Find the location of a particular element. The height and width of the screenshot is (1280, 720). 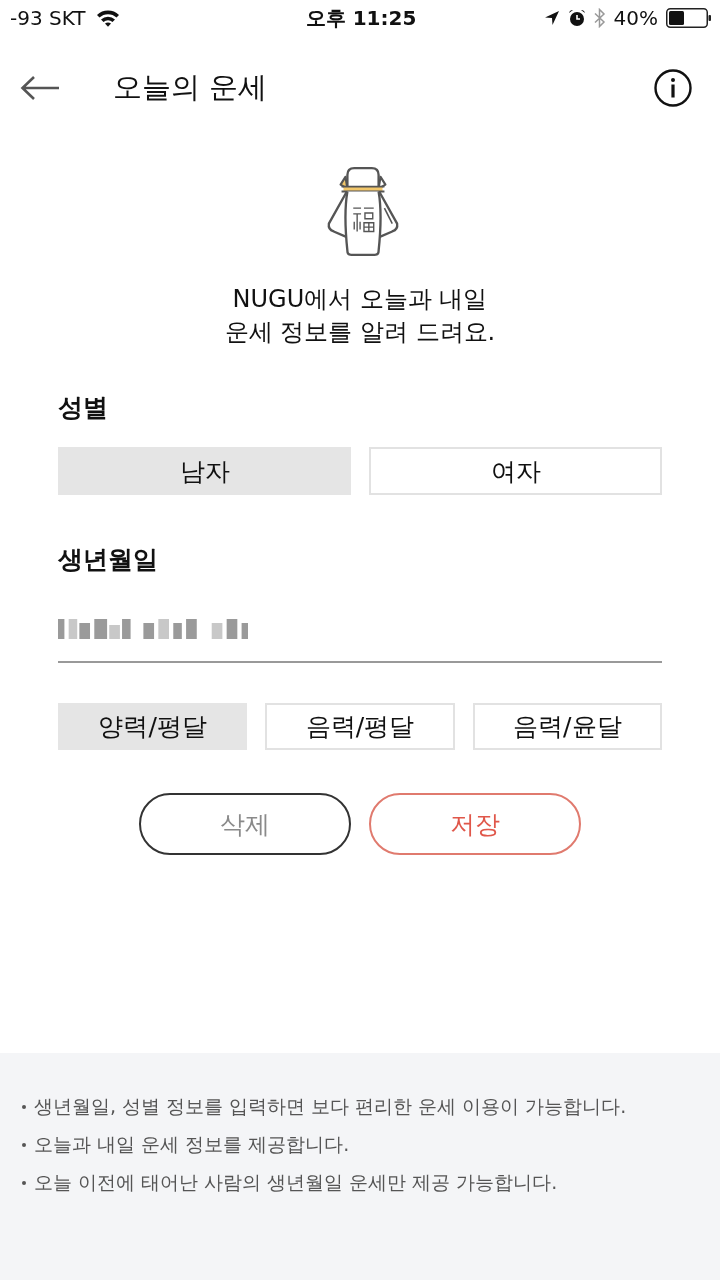

info-button is located at coordinates (673, 88).